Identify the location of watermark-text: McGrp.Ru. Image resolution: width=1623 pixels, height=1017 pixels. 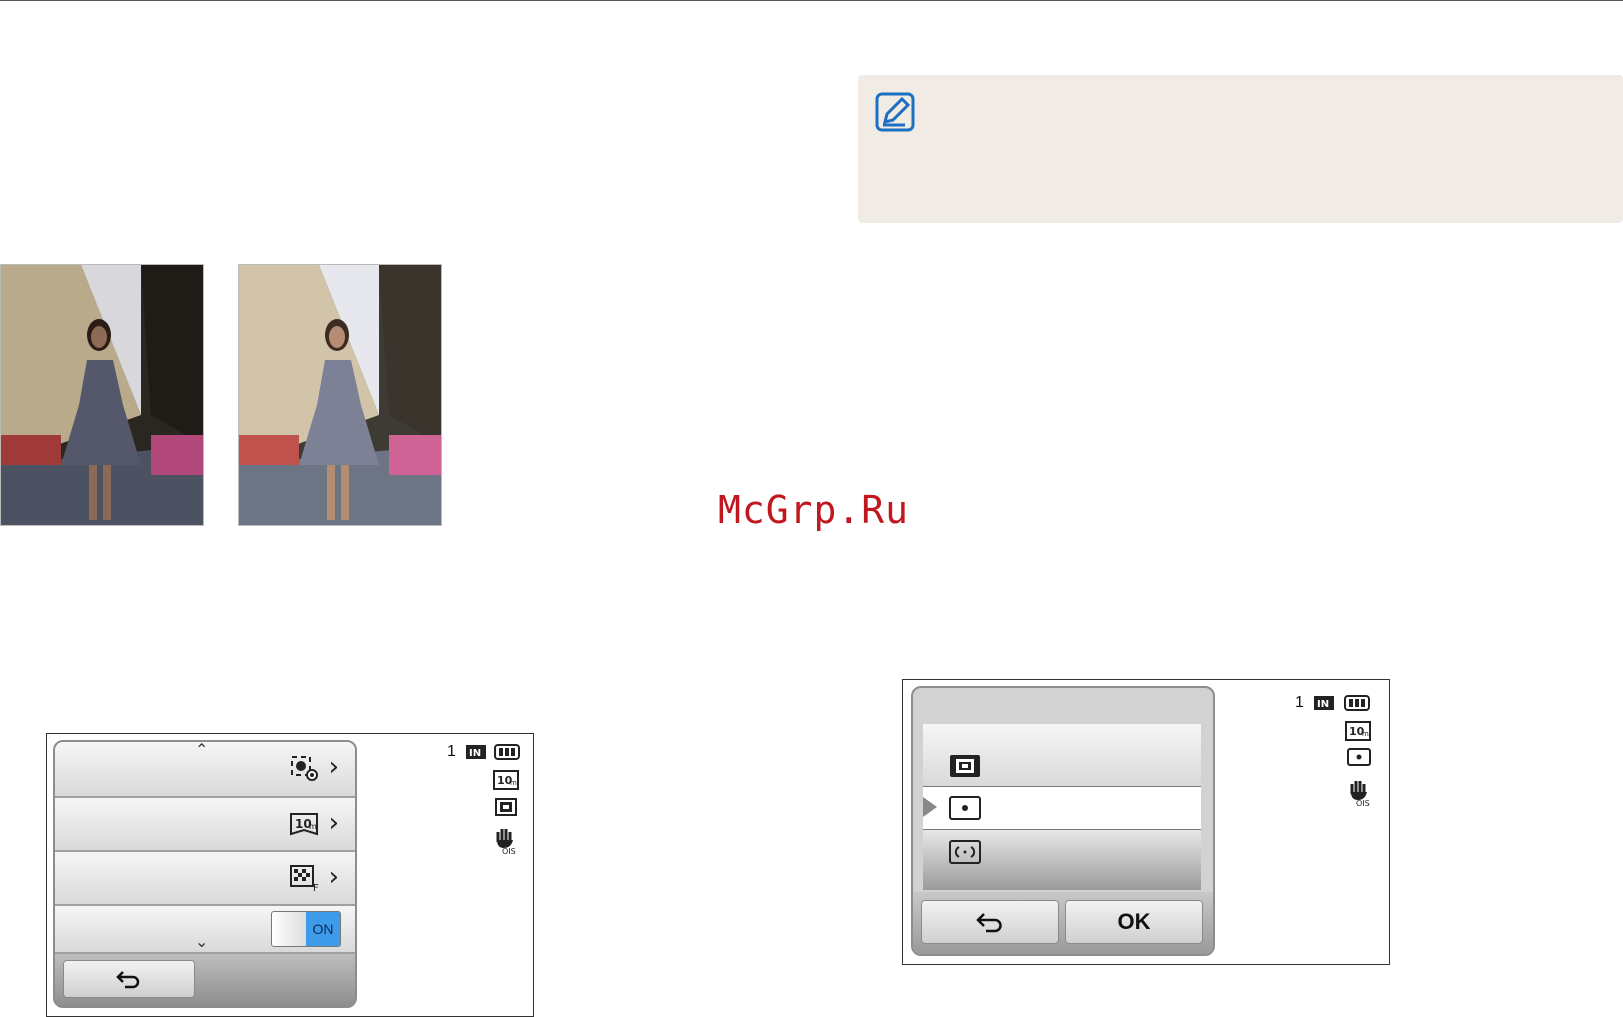
(814, 510).